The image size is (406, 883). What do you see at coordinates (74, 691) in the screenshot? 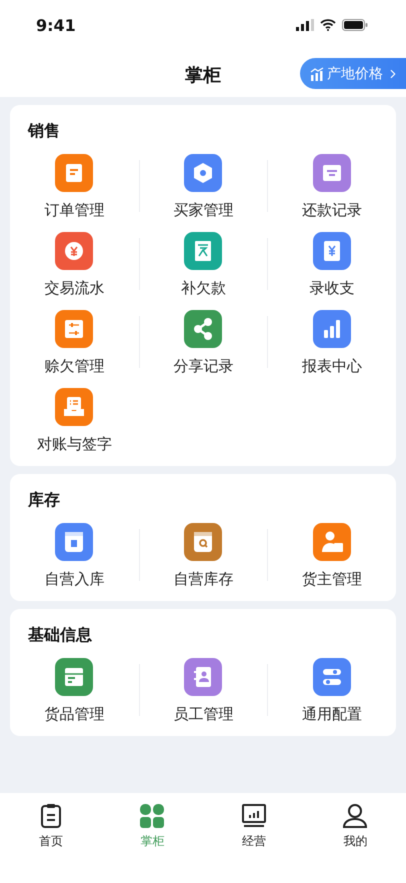
I see `menu-item: 货品管理` at bounding box center [74, 691].